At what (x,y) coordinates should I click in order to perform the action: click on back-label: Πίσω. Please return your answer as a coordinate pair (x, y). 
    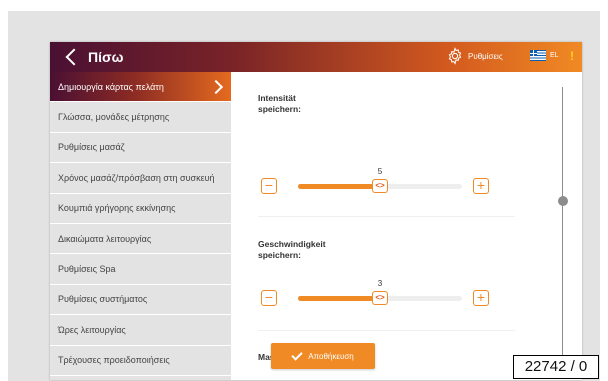
    Looking at the image, I should click on (106, 57).